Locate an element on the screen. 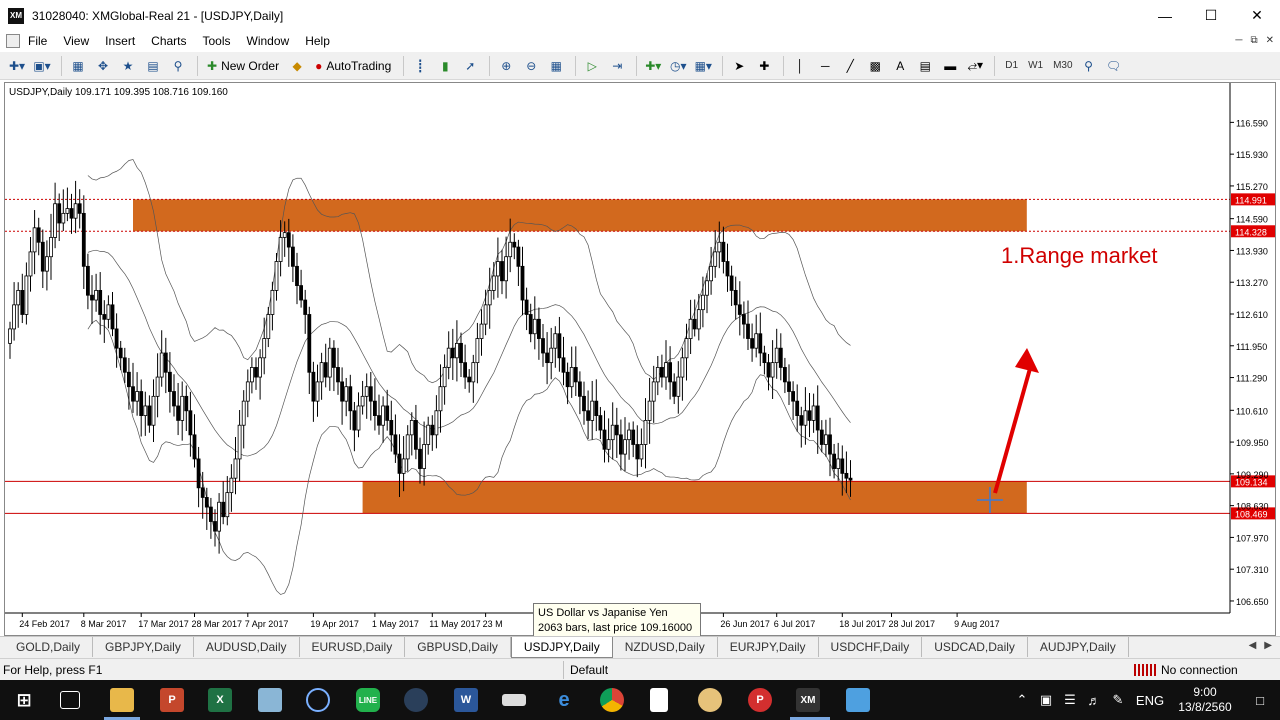 This screenshot has height=720, width=1280. chart-shift-icon: ⇥ is located at coordinates (617, 66).